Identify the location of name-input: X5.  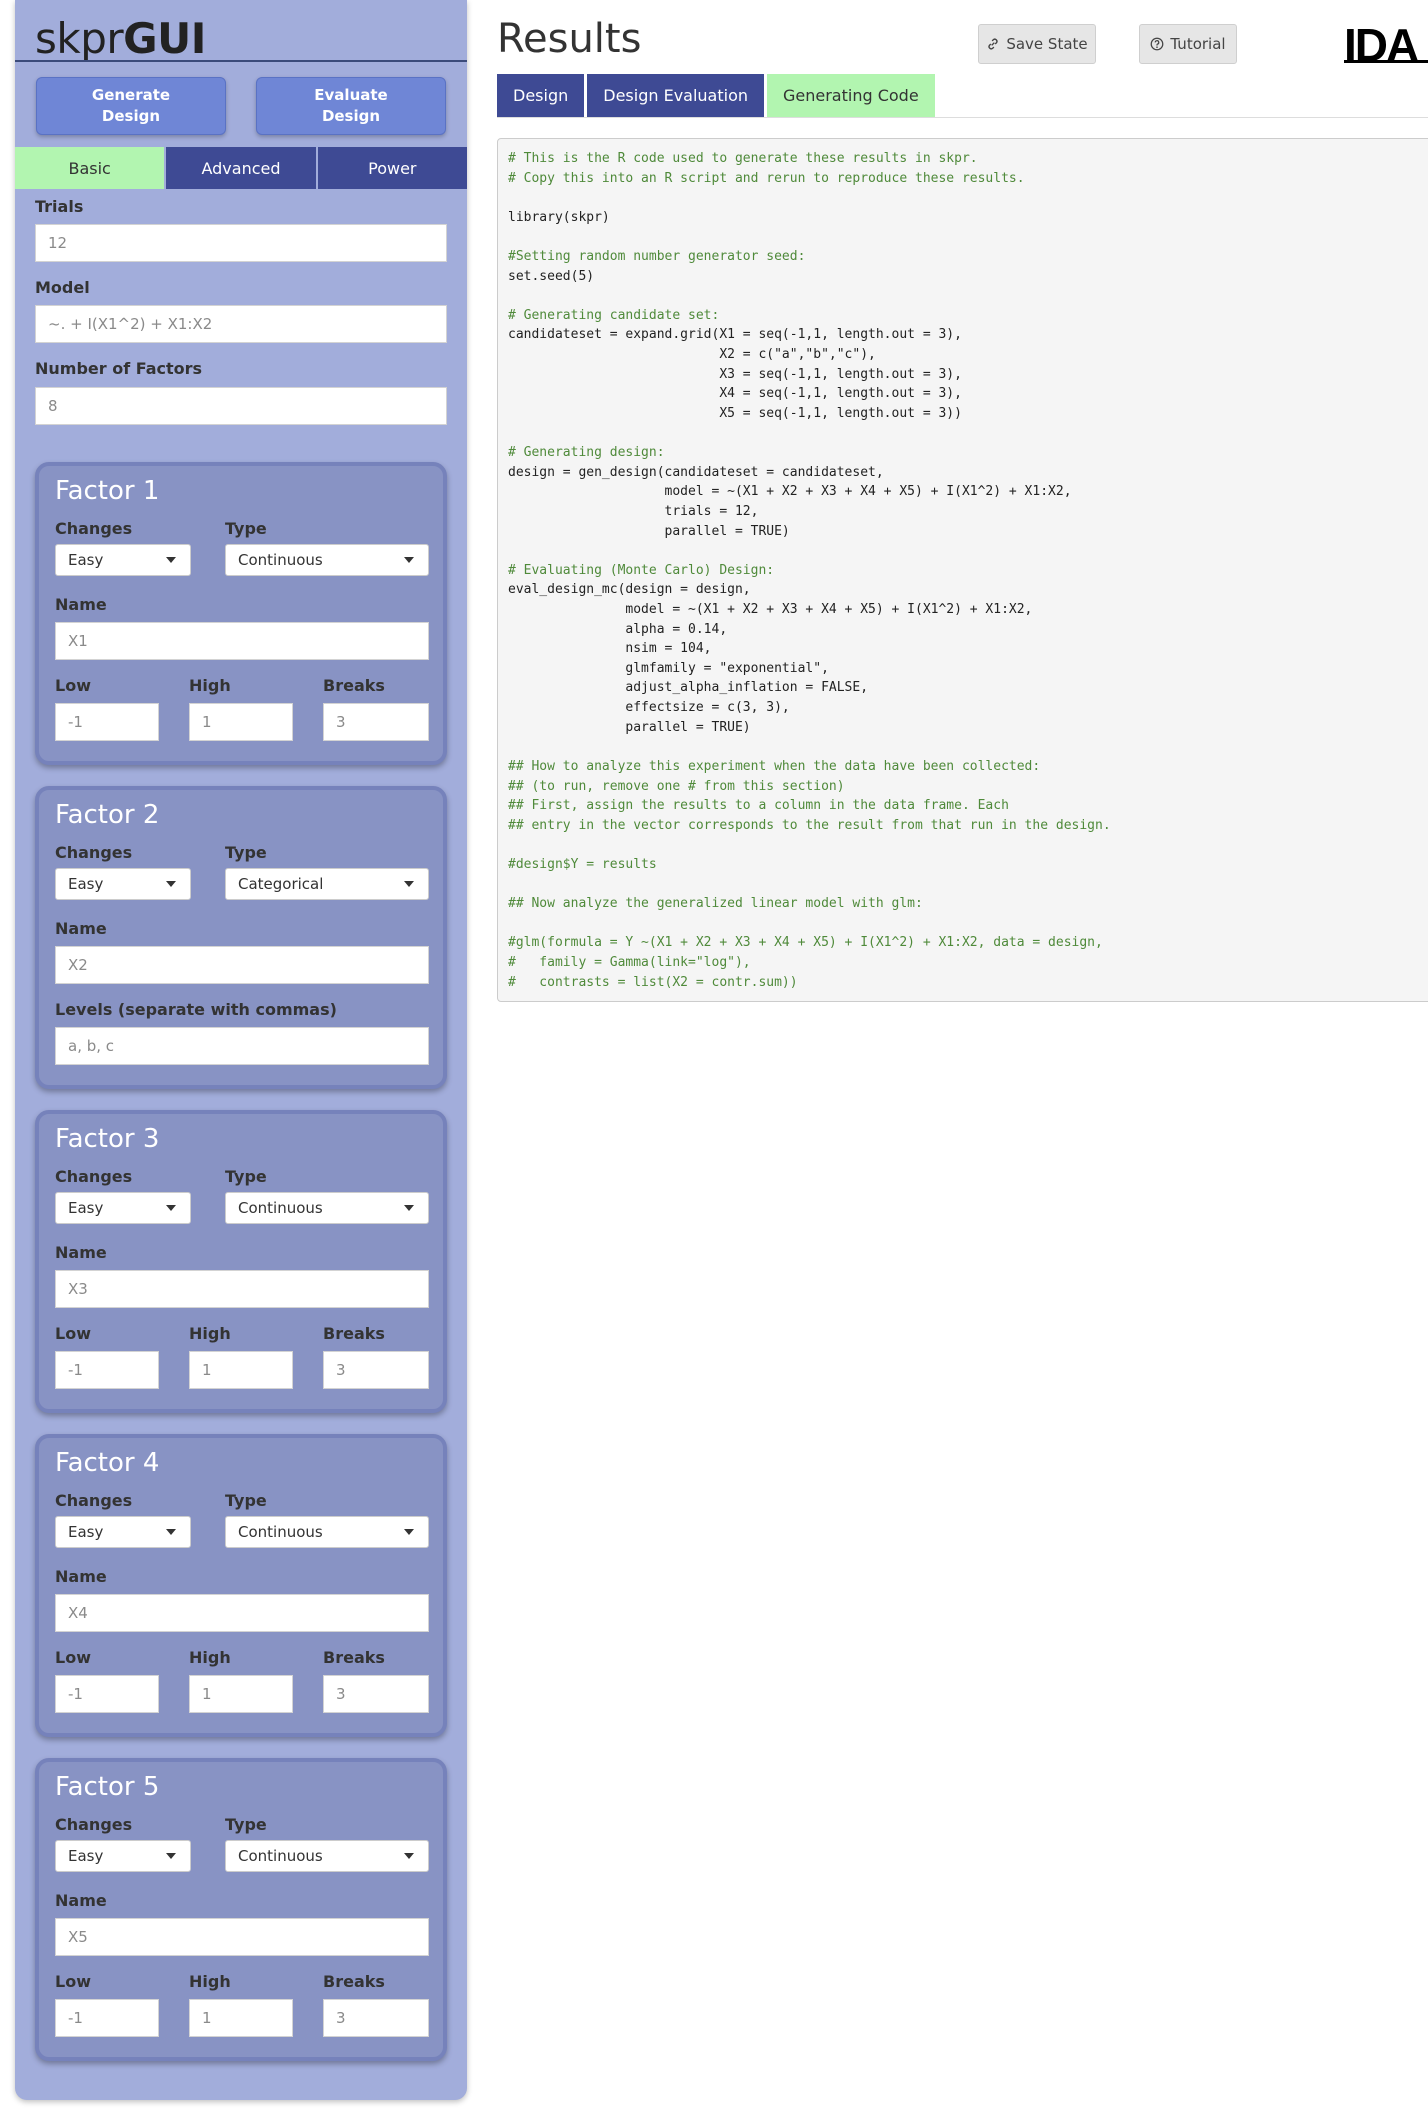
(242, 1937).